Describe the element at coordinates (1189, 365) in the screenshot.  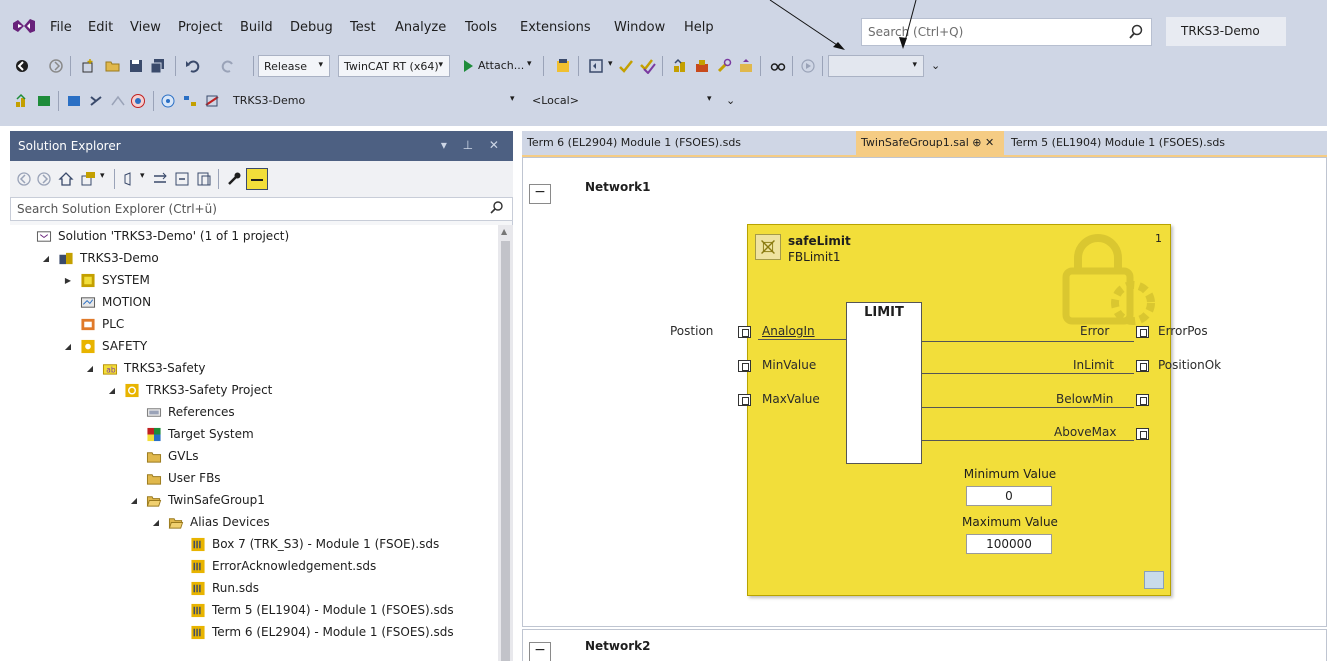
I see `output-variable-positionok: PositionOk` at that location.